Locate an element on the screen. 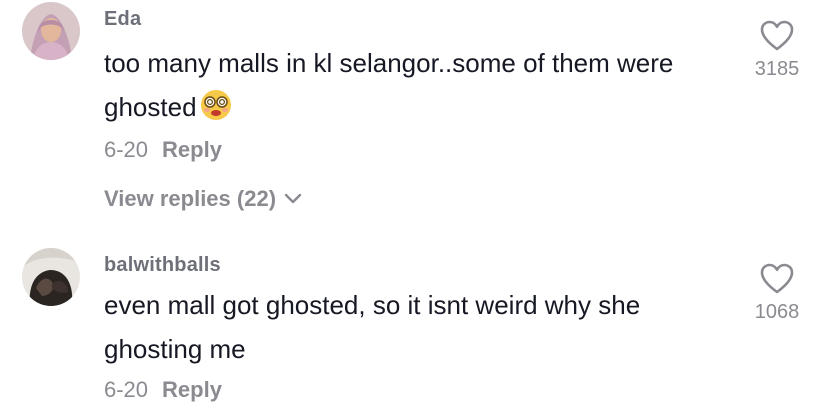 Image resolution: width=827 pixels, height=409 pixels. like-block: 3185 is located at coordinates (777, 50).